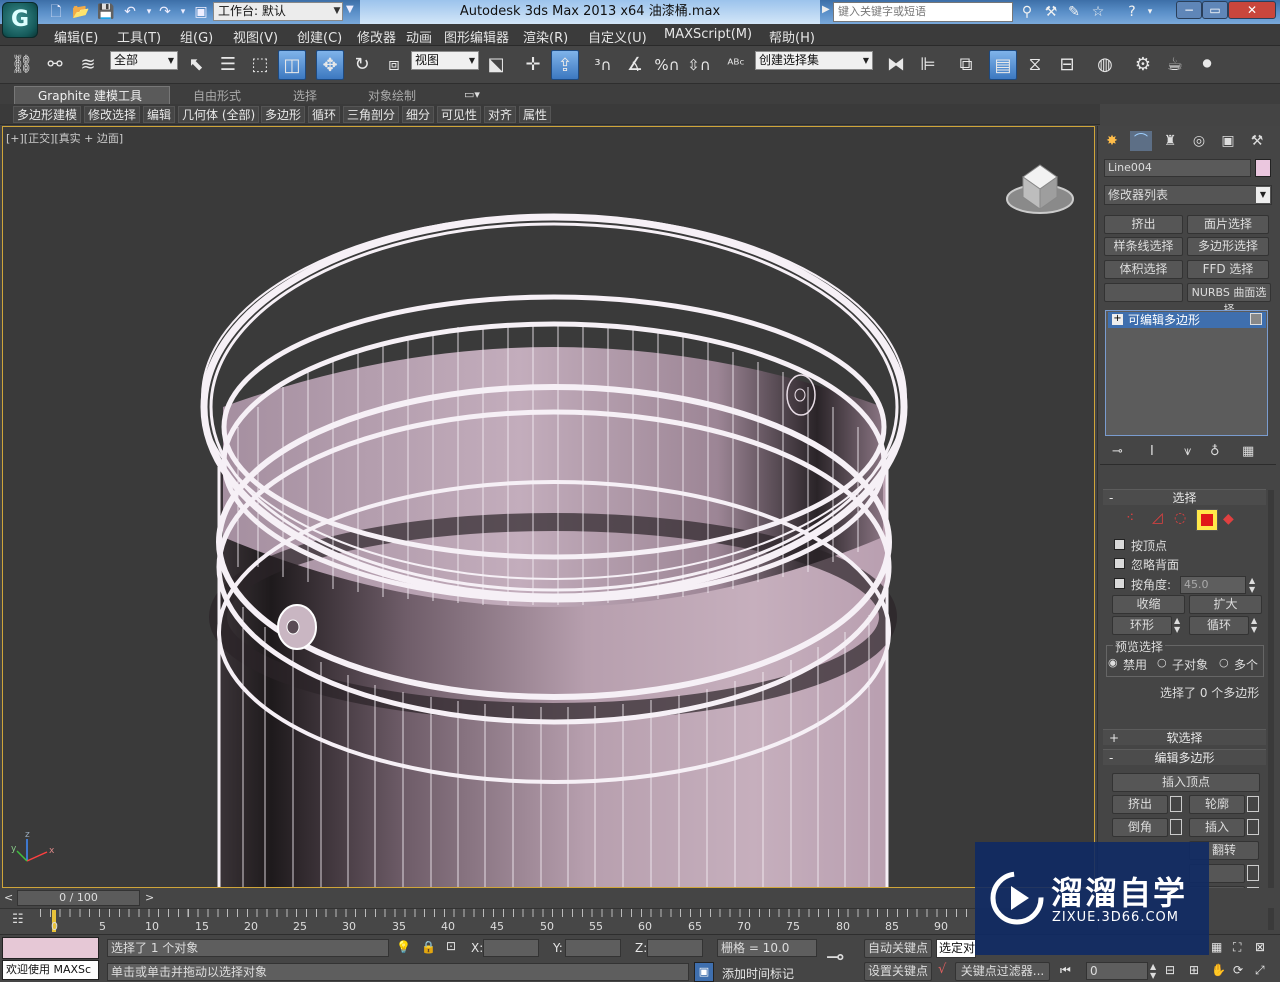  I want to click on tab-object-paint: 对象绘制, so click(392, 95).